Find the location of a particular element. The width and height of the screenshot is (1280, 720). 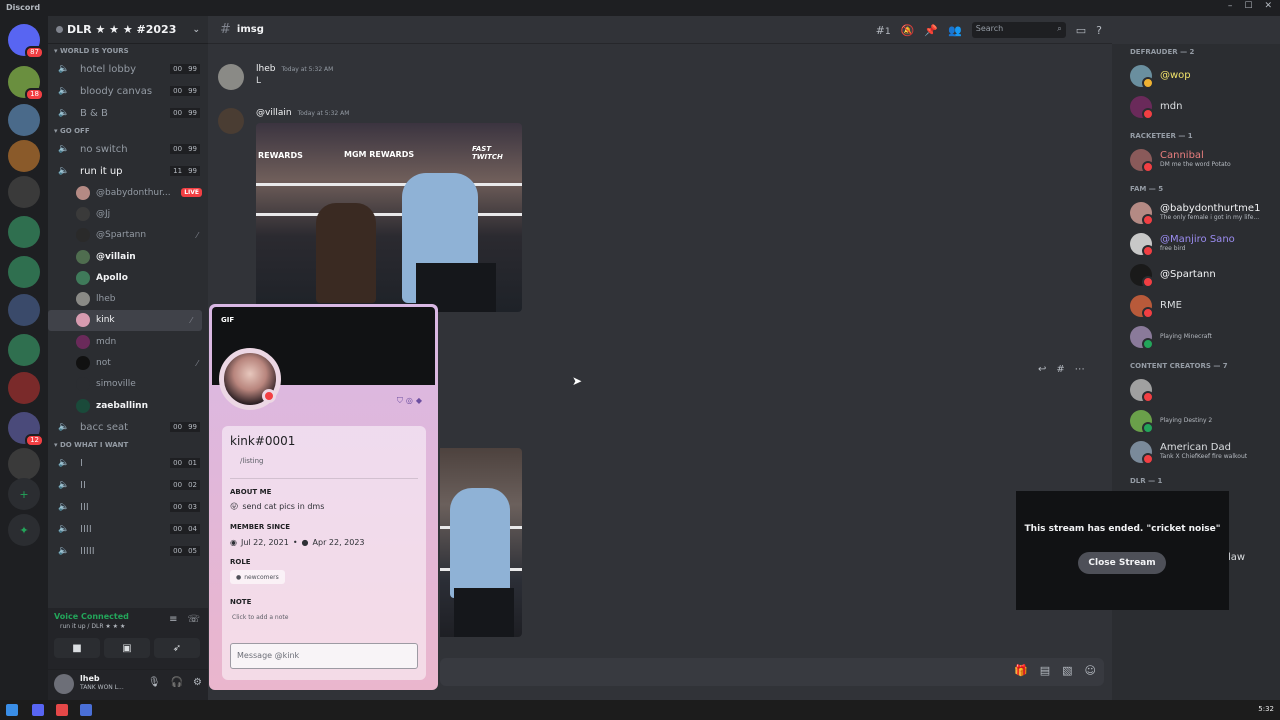

voice-channel: 🔈 run it up 11 99 is located at coordinates (128, 171).